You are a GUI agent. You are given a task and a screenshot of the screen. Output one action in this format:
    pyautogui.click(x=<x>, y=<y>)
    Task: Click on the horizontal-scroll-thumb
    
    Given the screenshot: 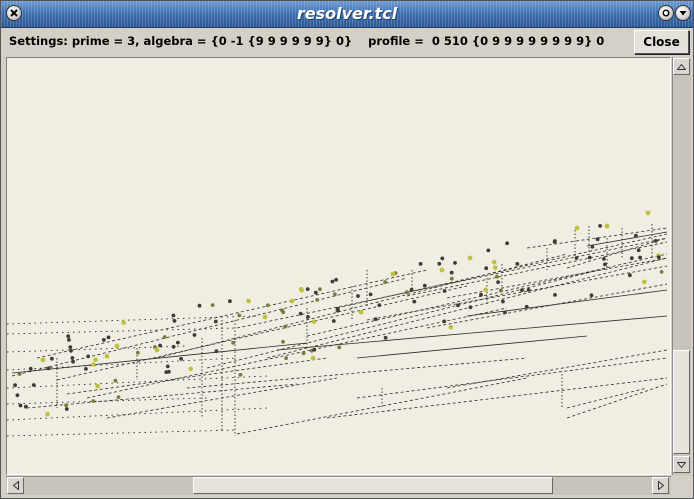 What is the action you would take?
    pyautogui.click(x=373, y=485)
    